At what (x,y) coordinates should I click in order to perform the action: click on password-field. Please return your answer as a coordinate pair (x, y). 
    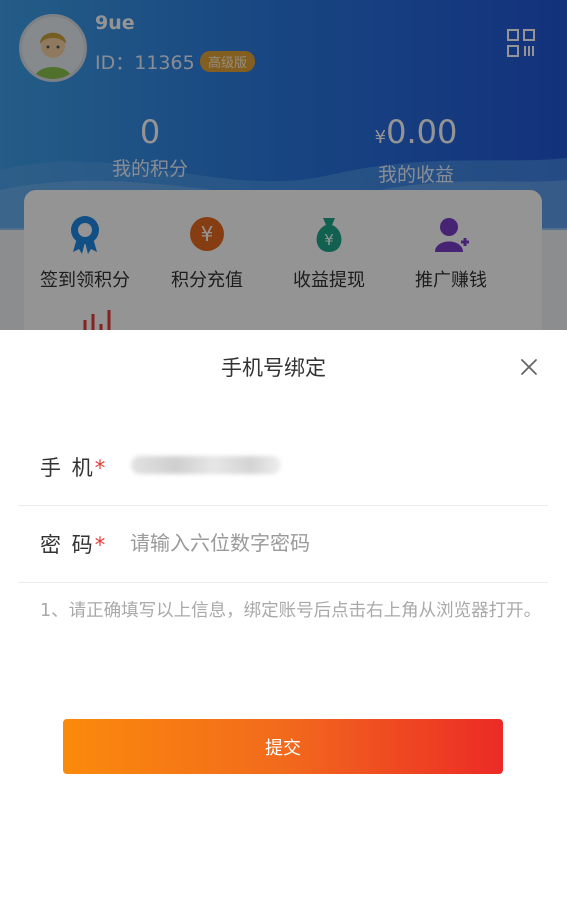
    Looking at the image, I should click on (330, 543).